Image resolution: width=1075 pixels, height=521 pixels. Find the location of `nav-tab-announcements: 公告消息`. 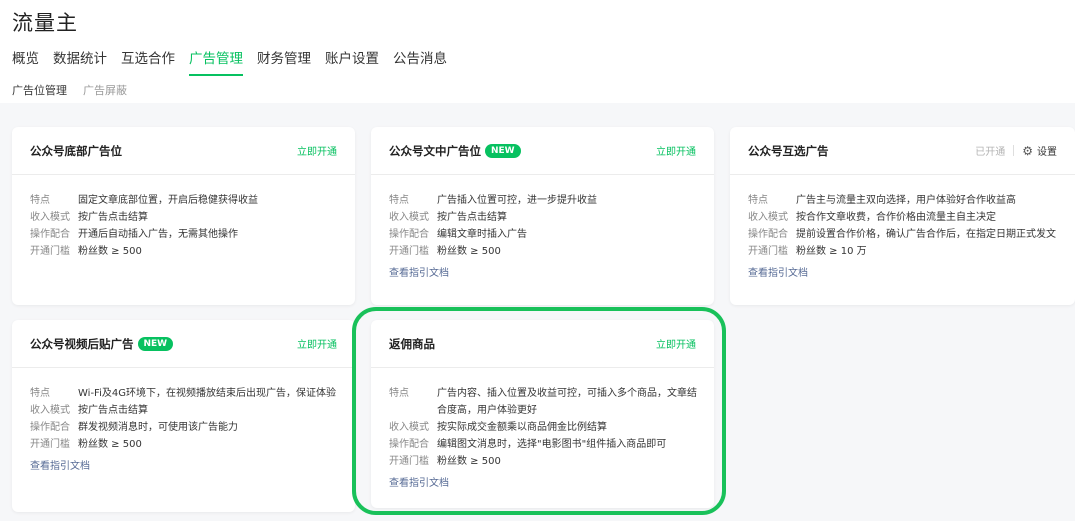

nav-tab-announcements: 公告消息 is located at coordinates (420, 61).